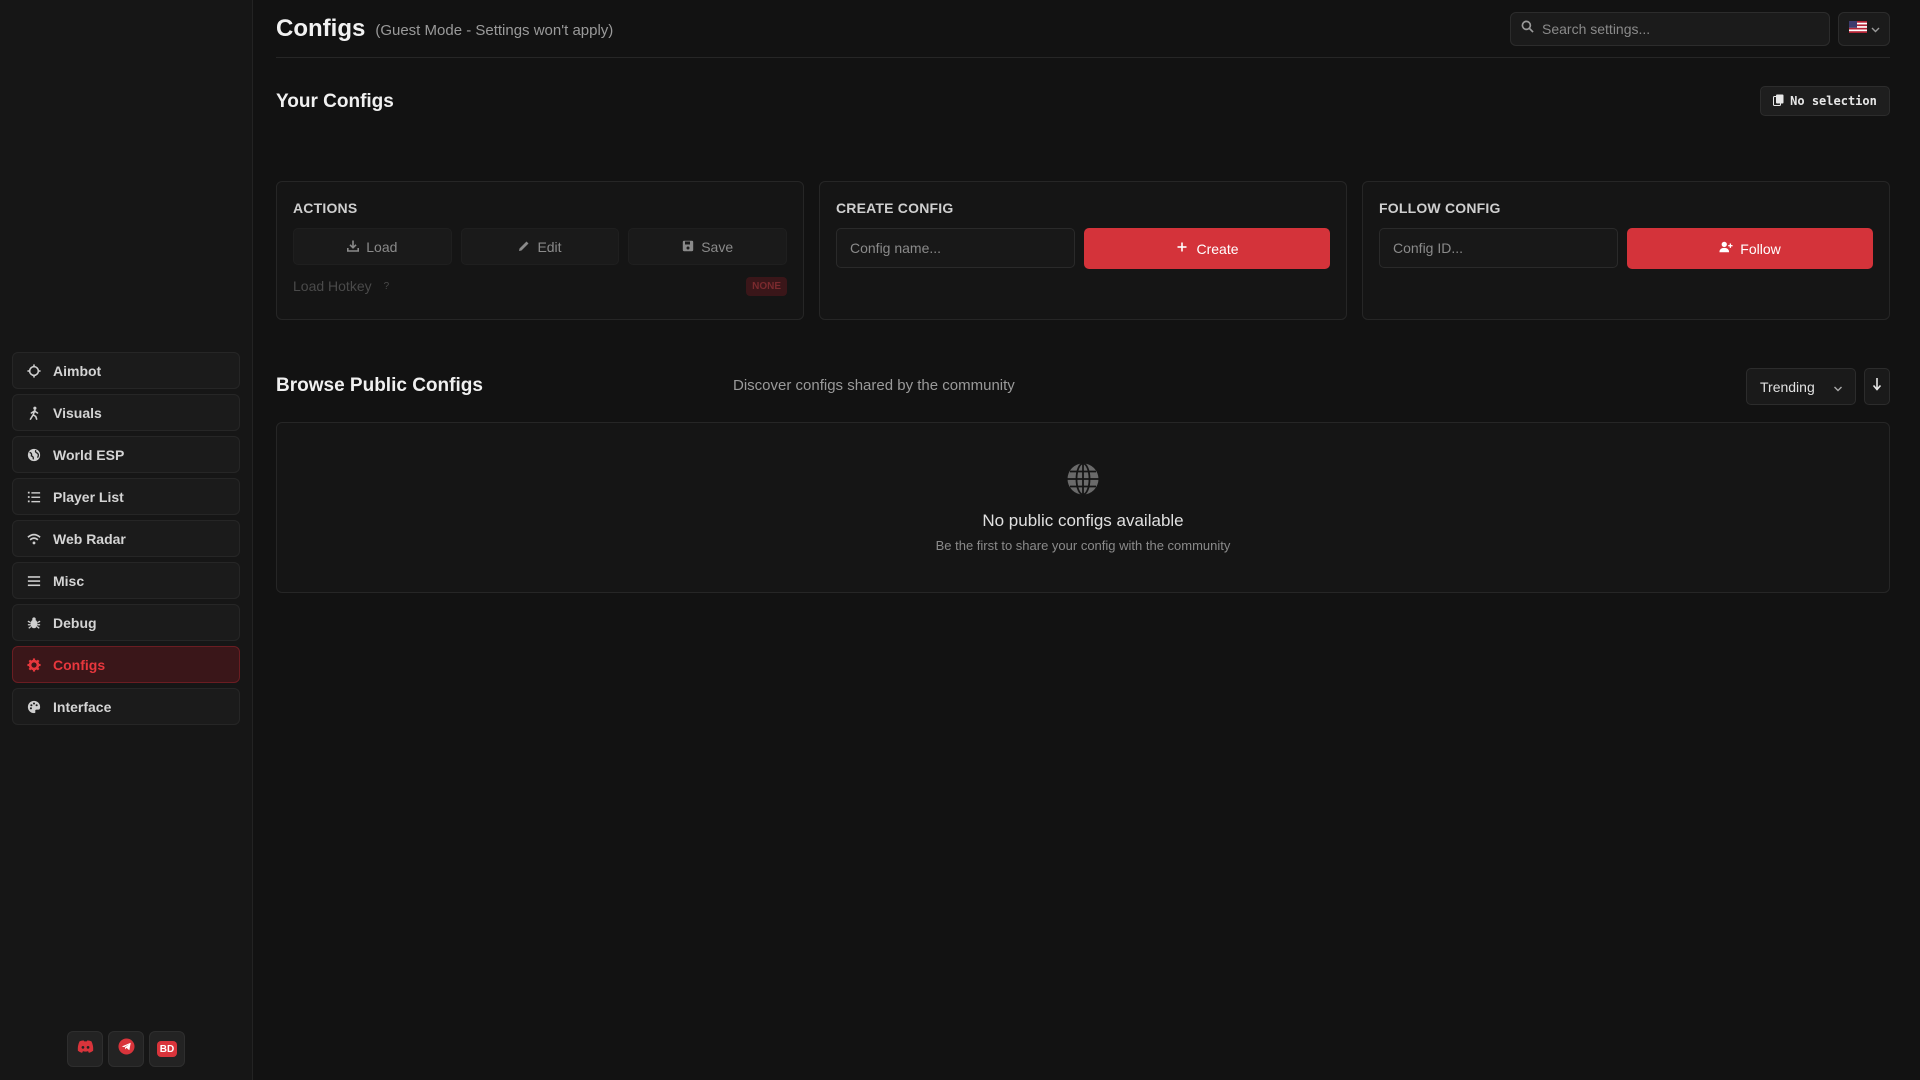 Image resolution: width=1920 pixels, height=1080 pixels. Describe the element at coordinates (332, 286) in the screenshot. I see `hotkey-label: Load Hotkey` at that location.